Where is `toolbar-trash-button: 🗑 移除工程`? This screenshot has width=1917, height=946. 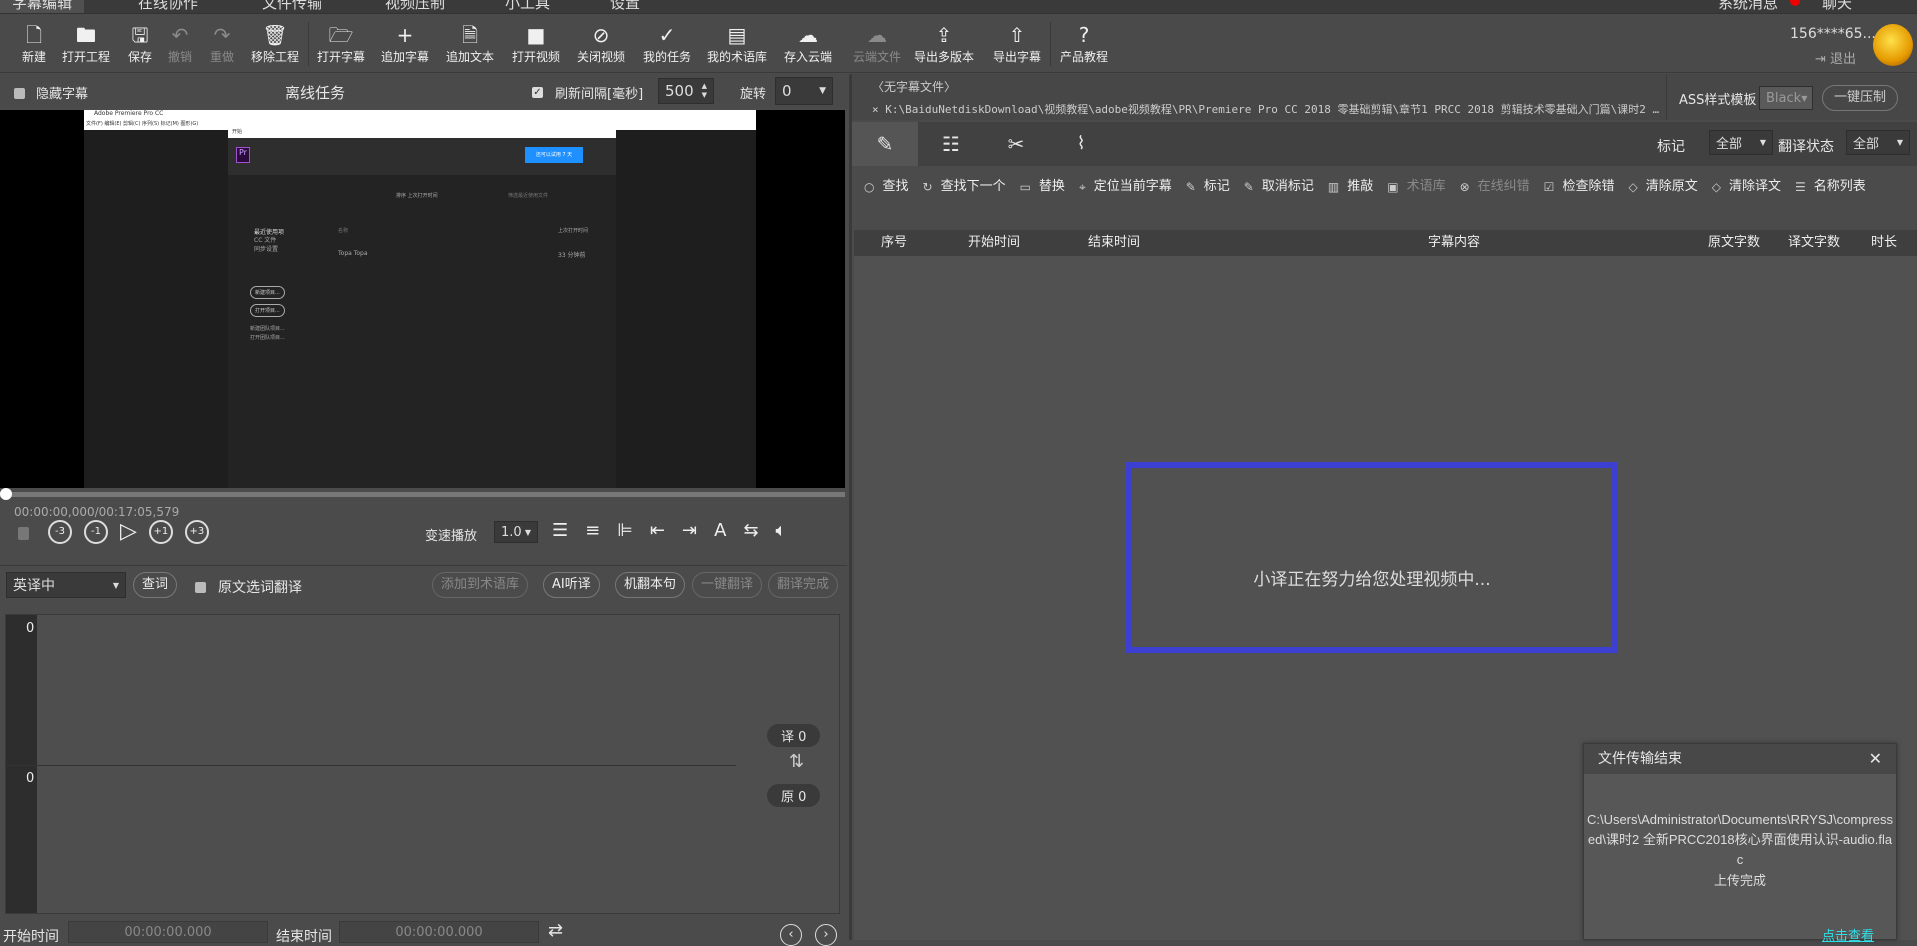
toolbar-trash-button: 🗑 移除工程 is located at coordinates (275, 43).